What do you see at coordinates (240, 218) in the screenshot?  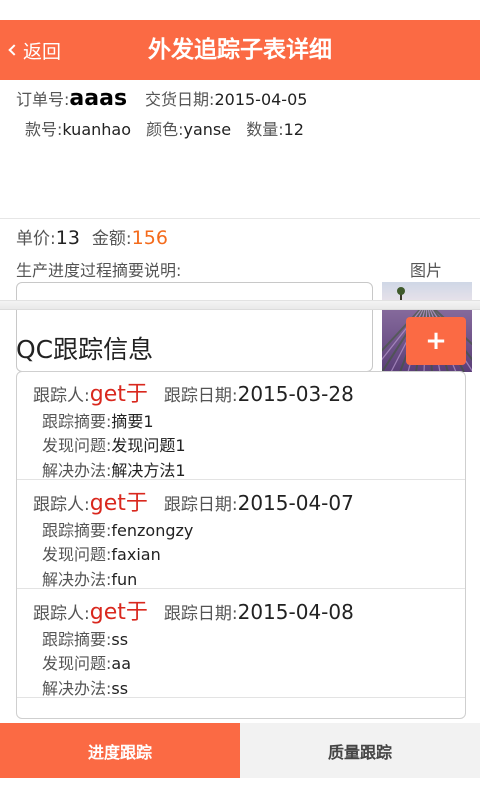 I see `divider-line` at bounding box center [240, 218].